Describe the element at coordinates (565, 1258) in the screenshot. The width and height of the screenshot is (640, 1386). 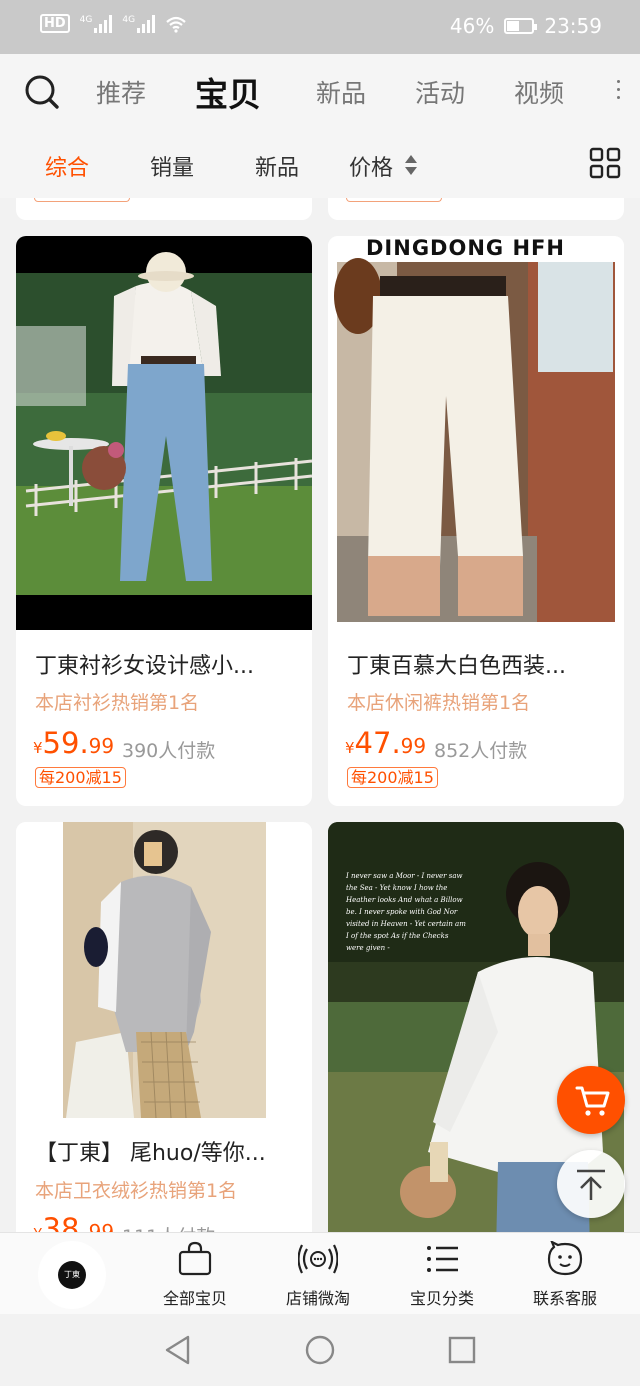
I see `chat-face-icon` at that location.